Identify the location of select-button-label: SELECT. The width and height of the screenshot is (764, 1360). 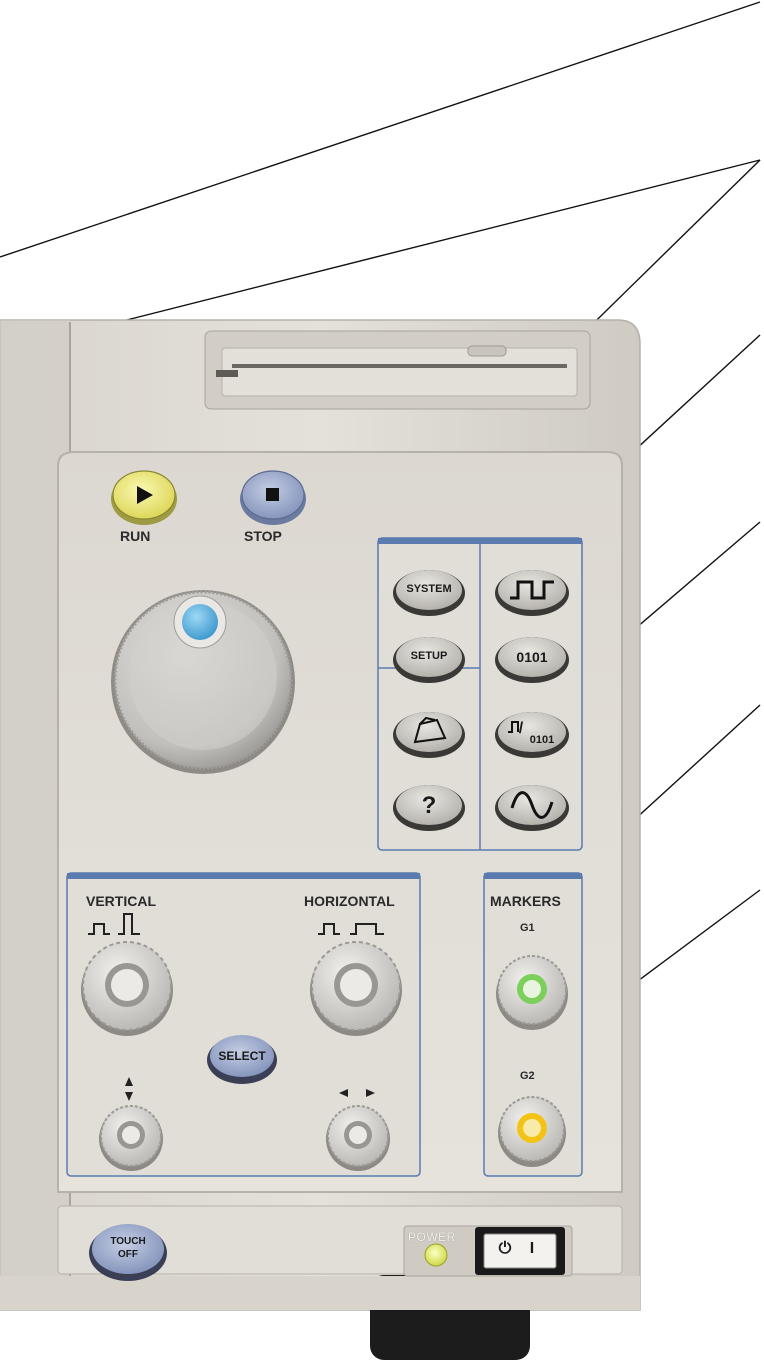
(242, 1056).